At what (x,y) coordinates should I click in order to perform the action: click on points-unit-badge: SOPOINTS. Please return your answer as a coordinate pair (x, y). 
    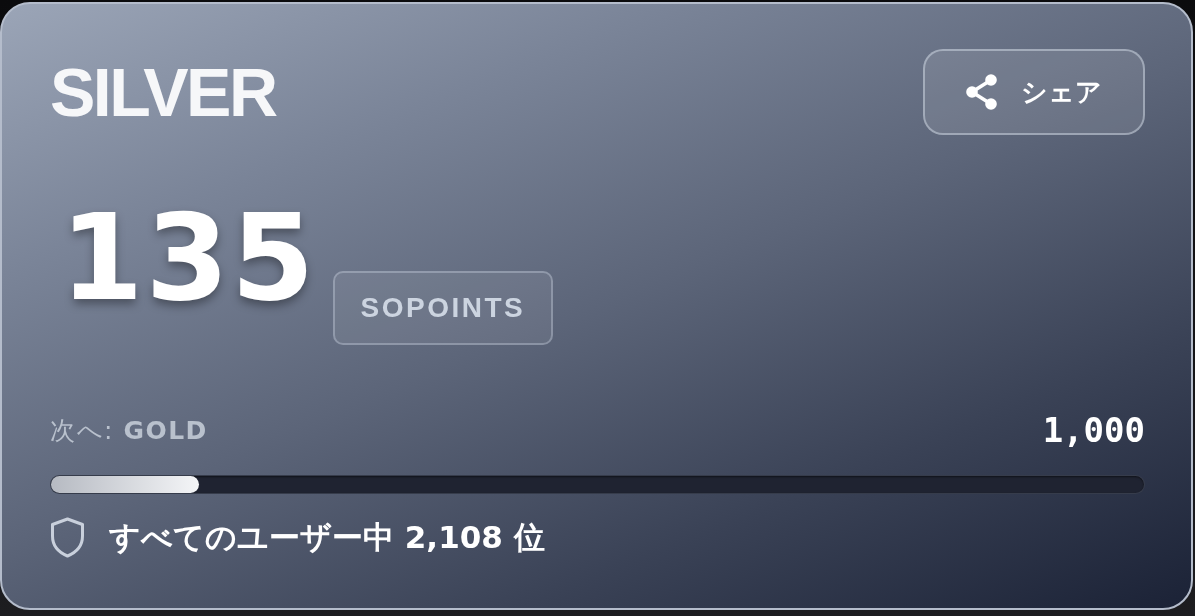
    Looking at the image, I should click on (443, 308).